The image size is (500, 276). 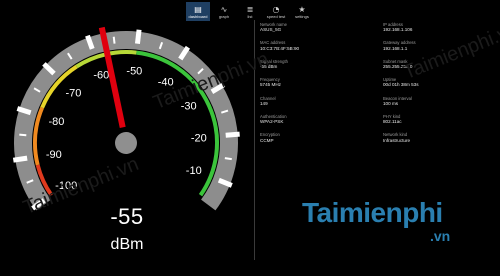 What do you see at coordinates (126, 143) in the screenshot?
I see `gauge-hub` at bounding box center [126, 143].